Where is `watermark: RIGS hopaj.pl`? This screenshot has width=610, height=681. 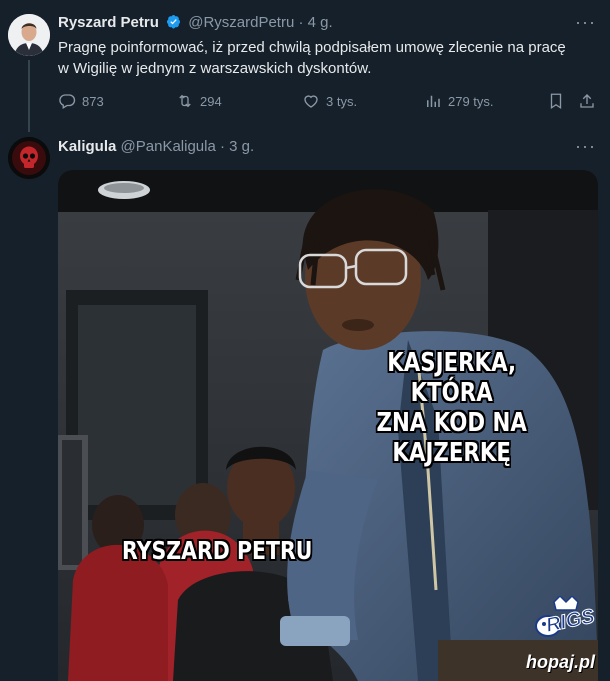 watermark: RIGS hopaj.pl is located at coordinates (568, 637).